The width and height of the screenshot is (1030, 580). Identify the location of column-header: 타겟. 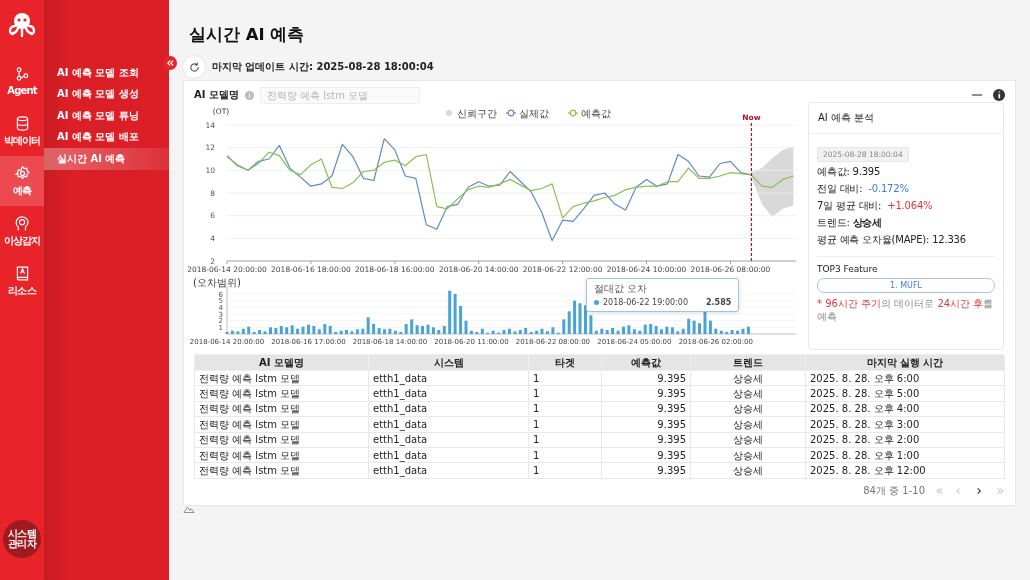
(565, 362).